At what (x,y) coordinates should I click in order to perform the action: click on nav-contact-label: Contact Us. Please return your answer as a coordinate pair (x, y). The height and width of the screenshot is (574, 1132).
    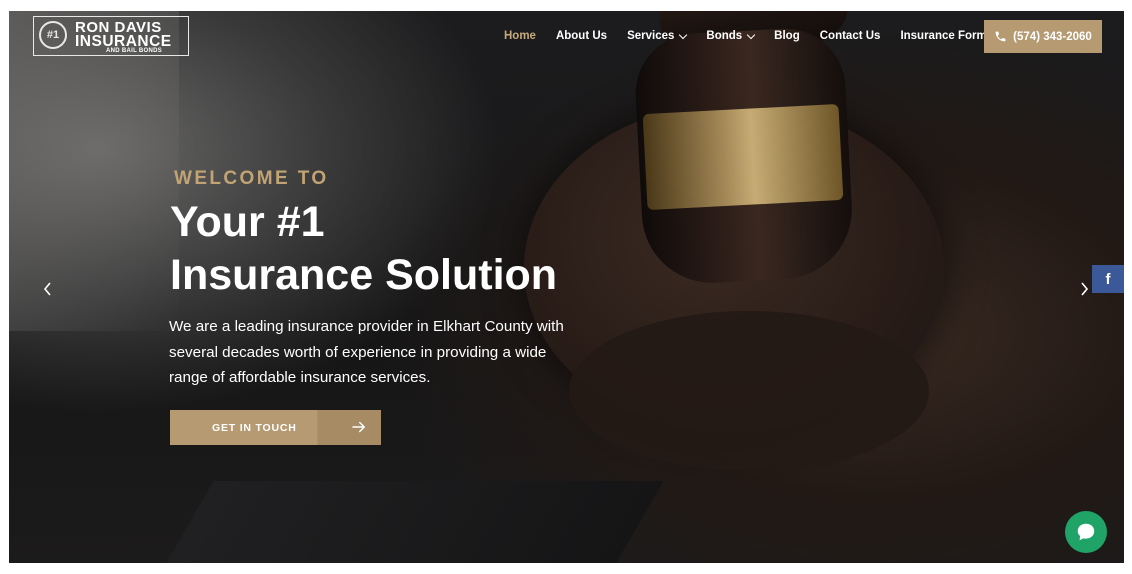
    Looking at the image, I should click on (850, 36).